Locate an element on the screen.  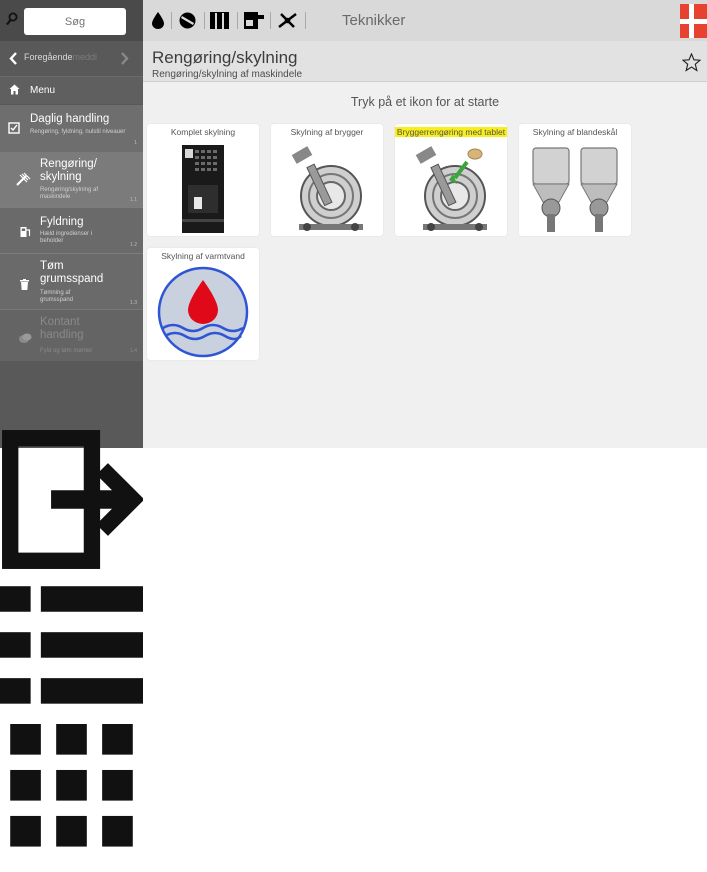
card-label: Skylning af brygger is located at coordinates (327, 132).